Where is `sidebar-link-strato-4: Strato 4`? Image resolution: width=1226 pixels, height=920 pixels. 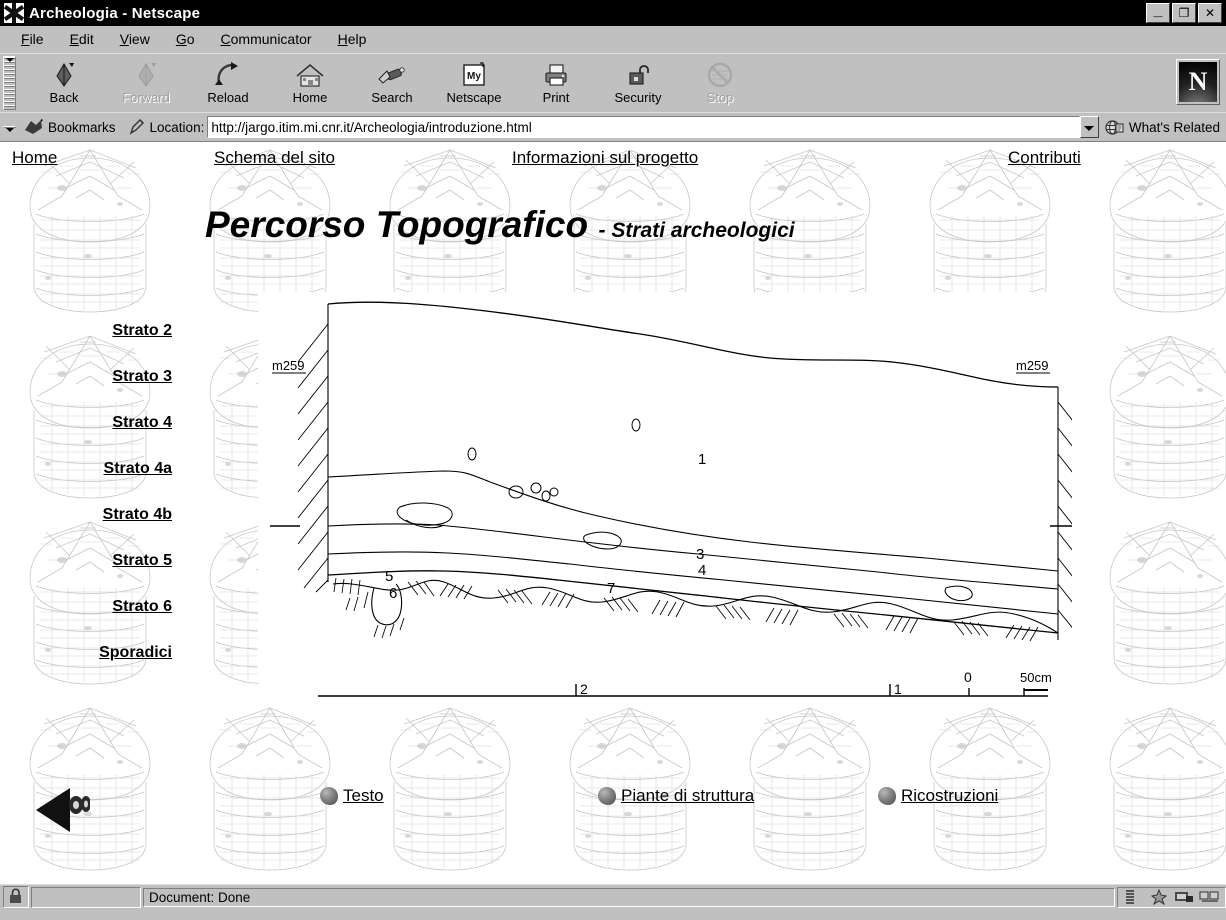 sidebar-link-strato-4: Strato 4 is located at coordinates (125, 423).